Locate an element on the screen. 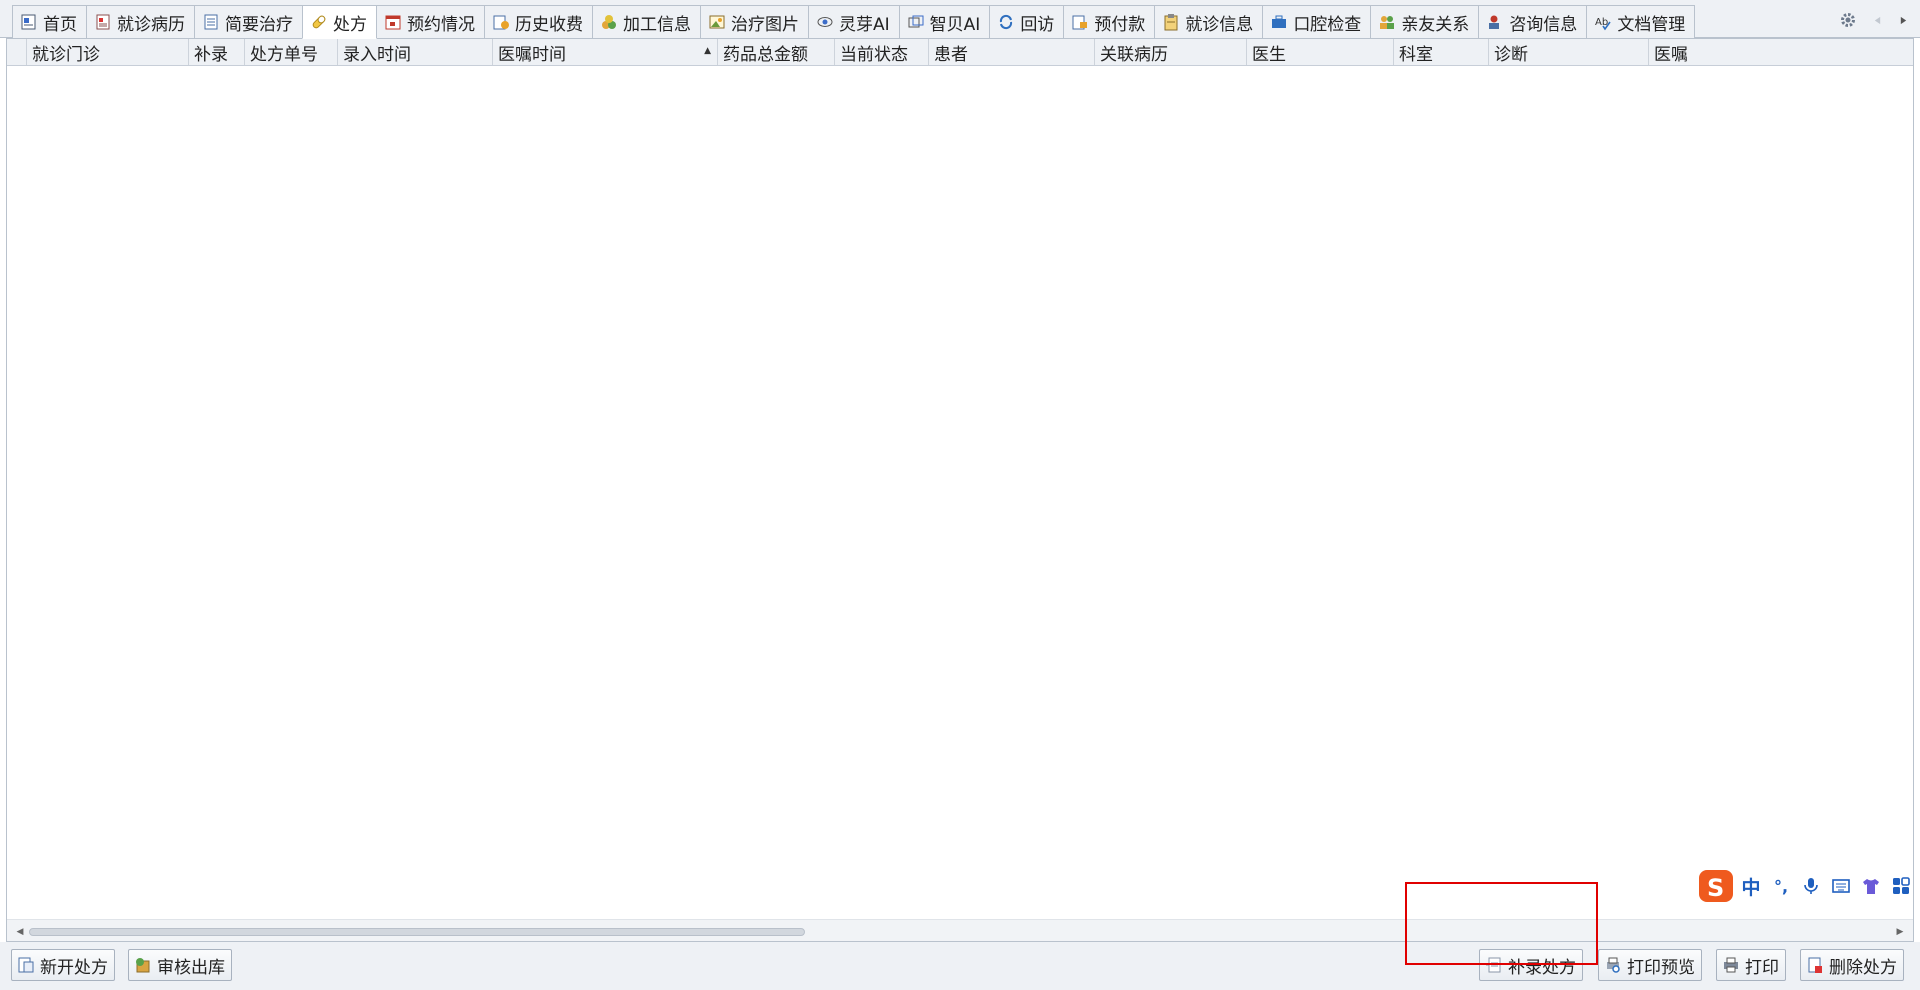 The width and height of the screenshot is (1920, 990). tab-appointments: 预约情况 is located at coordinates (430, 21).